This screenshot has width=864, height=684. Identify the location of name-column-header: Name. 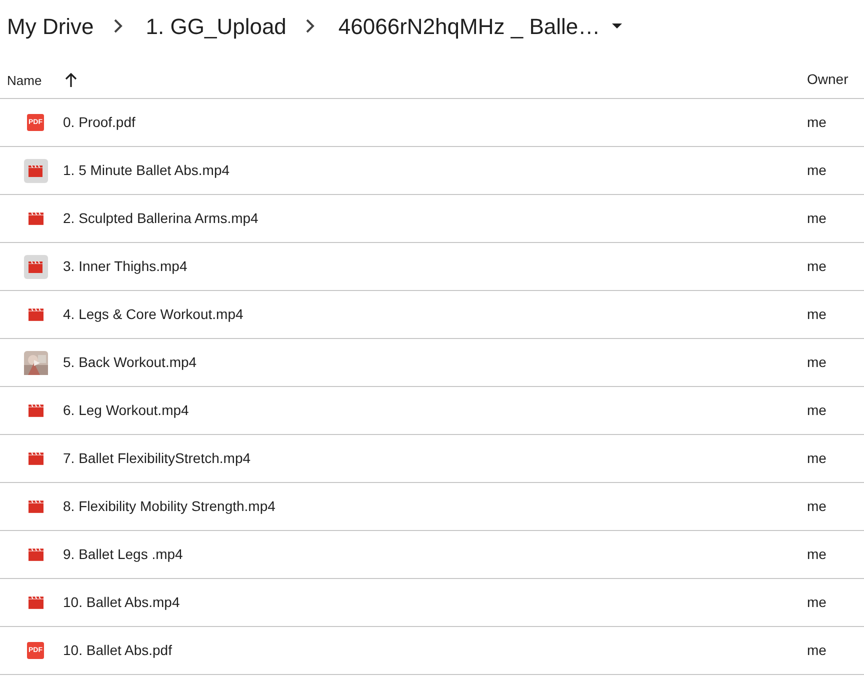
(24, 80).